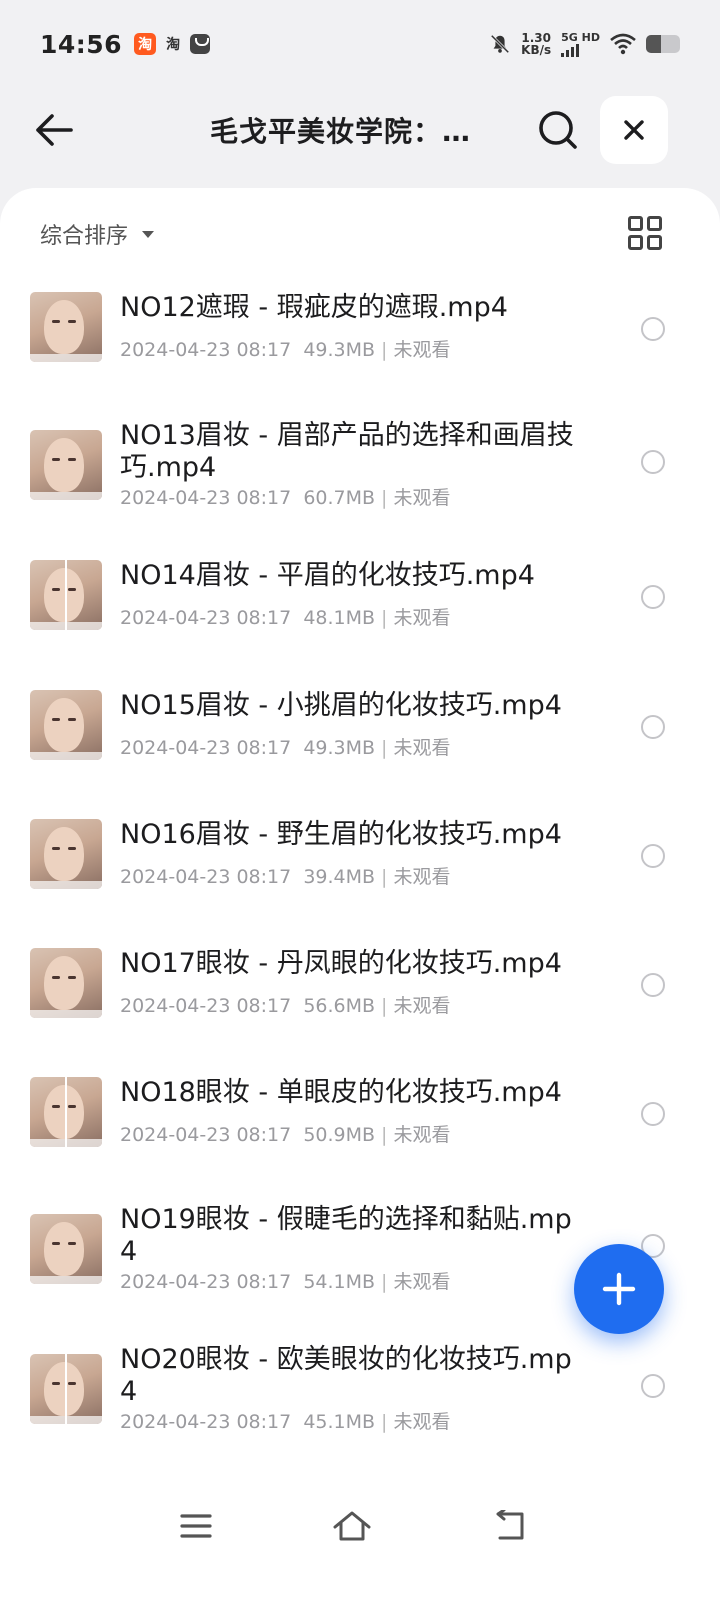  What do you see at coordinates (536, 44) in the screenshot?
I see `network-speed: 1.30 KB/s` at bounding box center [536, 44].